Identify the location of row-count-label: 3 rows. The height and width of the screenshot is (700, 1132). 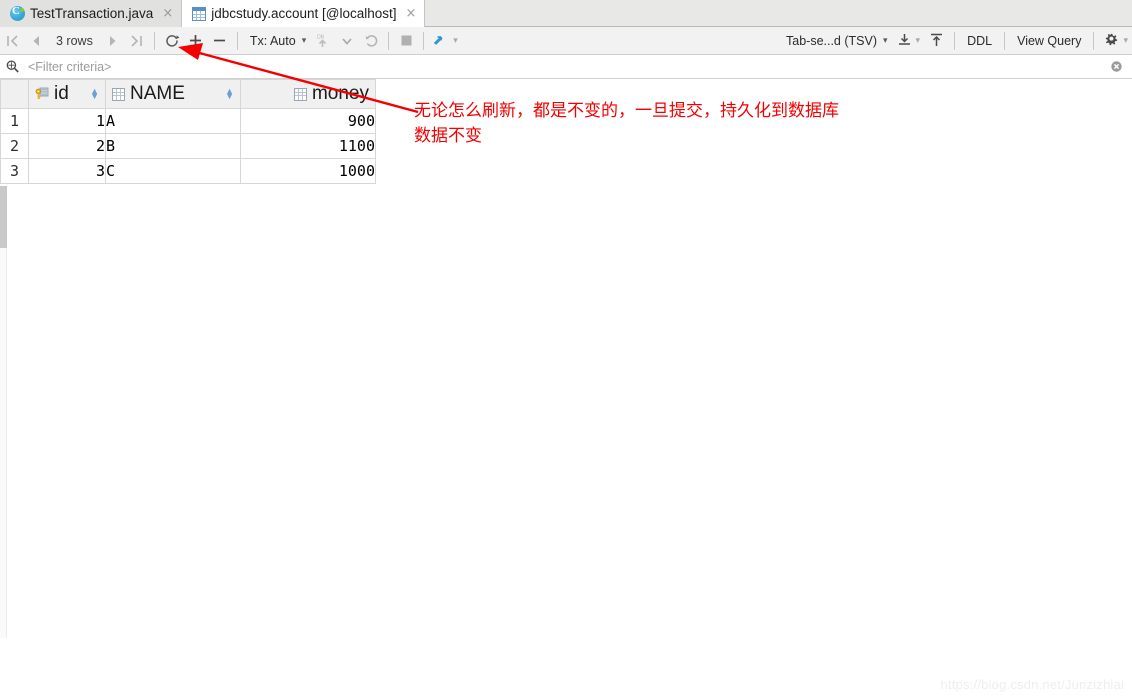
(74, 40).